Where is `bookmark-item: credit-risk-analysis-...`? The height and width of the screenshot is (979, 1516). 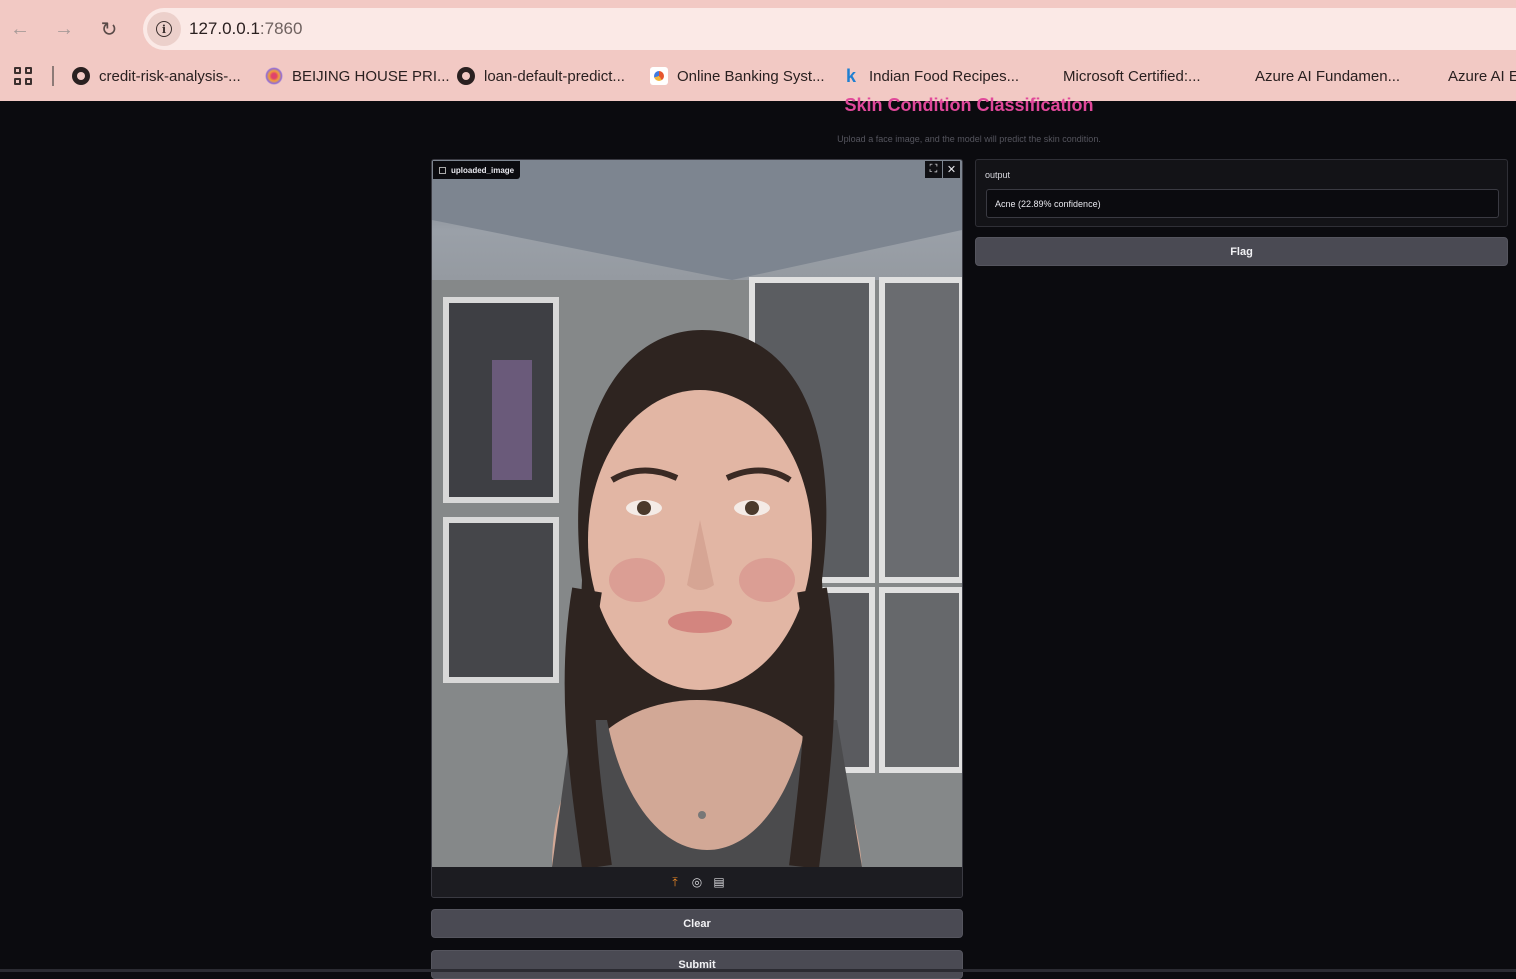
bookmark-item: credit-risk-analysis-... is located at coordinates (156, 76).